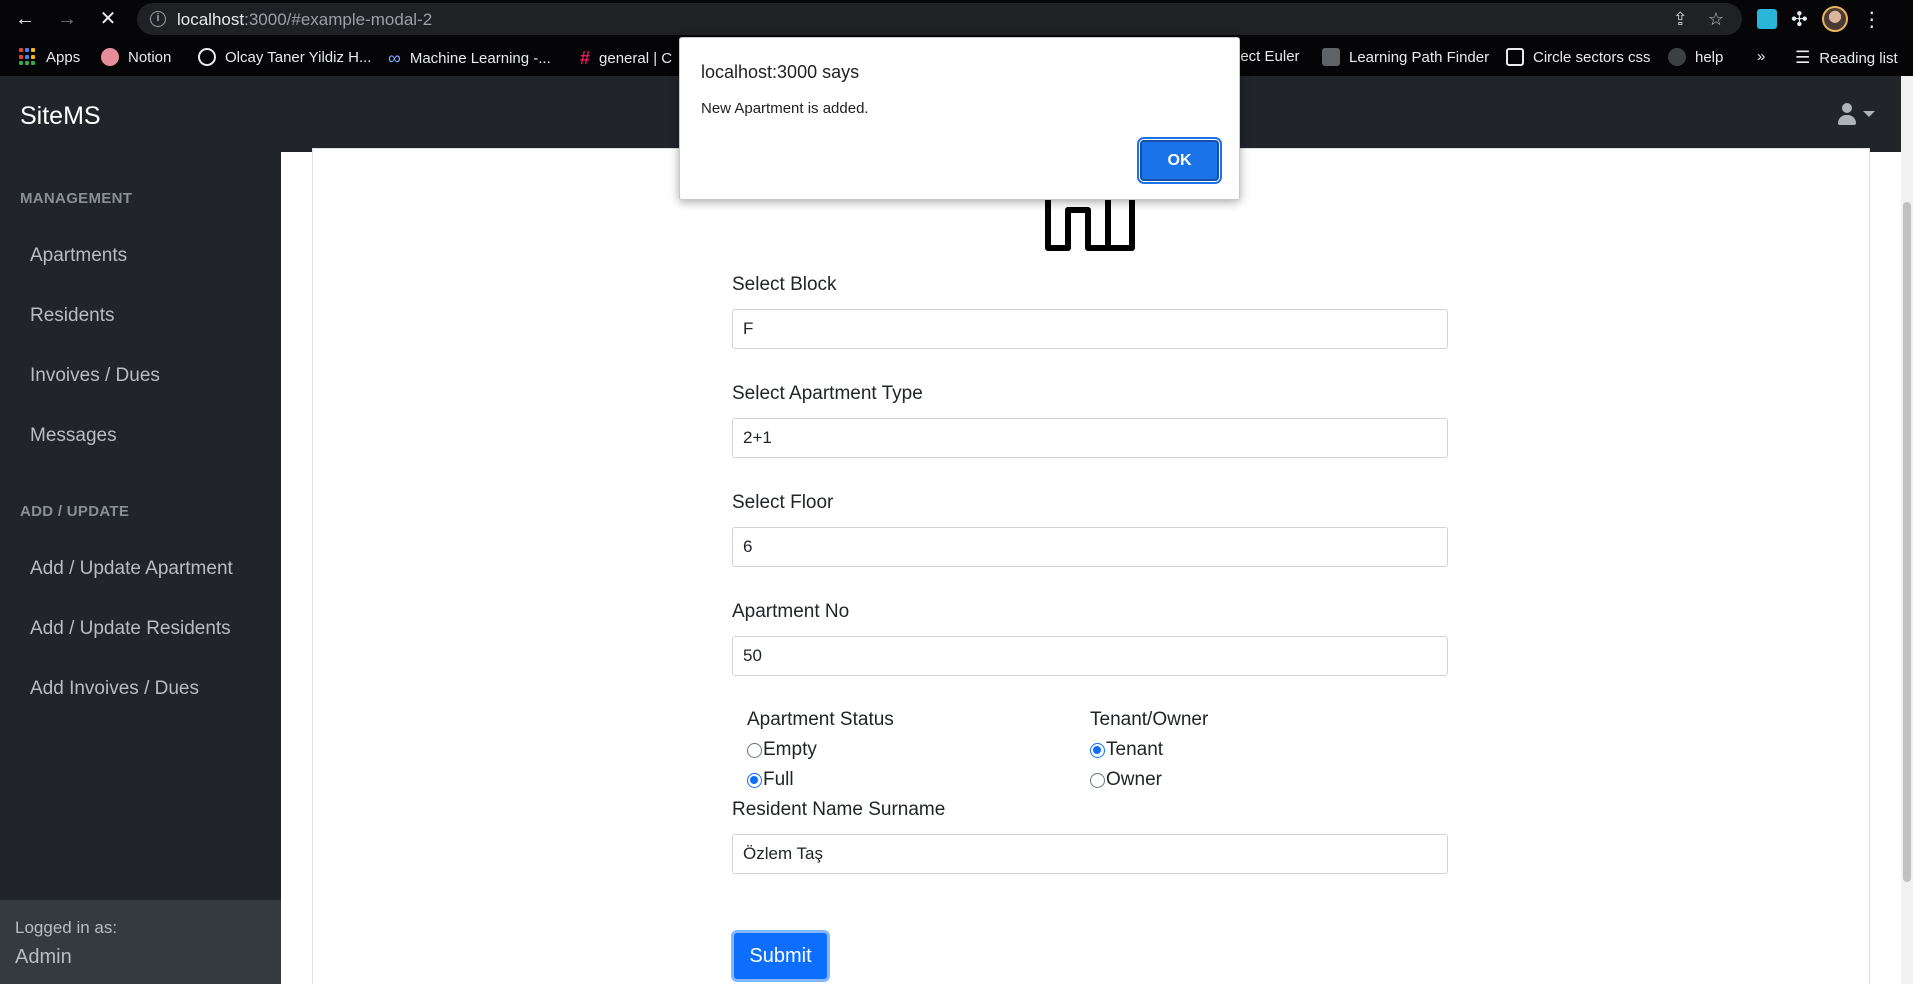  Describe the element at coordinates (785, 108) in the screenshot. I see `dialog-message: New Apartment is added.` at that location.